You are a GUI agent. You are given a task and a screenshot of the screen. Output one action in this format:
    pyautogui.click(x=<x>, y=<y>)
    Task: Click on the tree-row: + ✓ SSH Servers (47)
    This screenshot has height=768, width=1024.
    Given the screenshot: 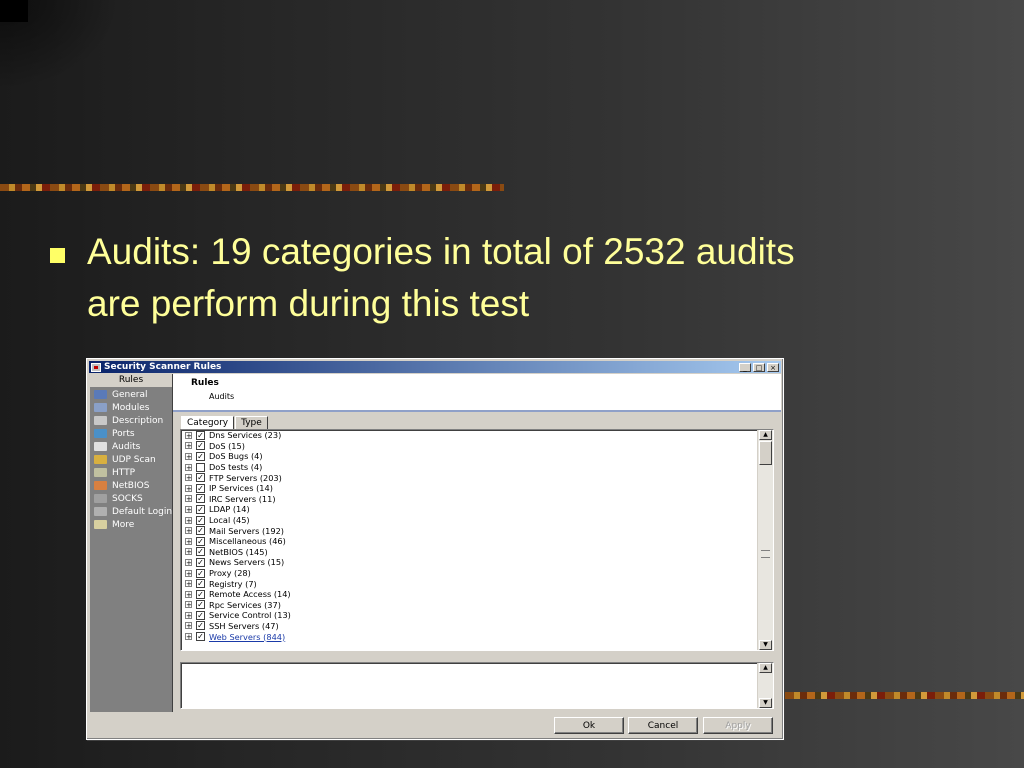 What is the action you would take?
    pyautogui.click(x=477, y=626)
    